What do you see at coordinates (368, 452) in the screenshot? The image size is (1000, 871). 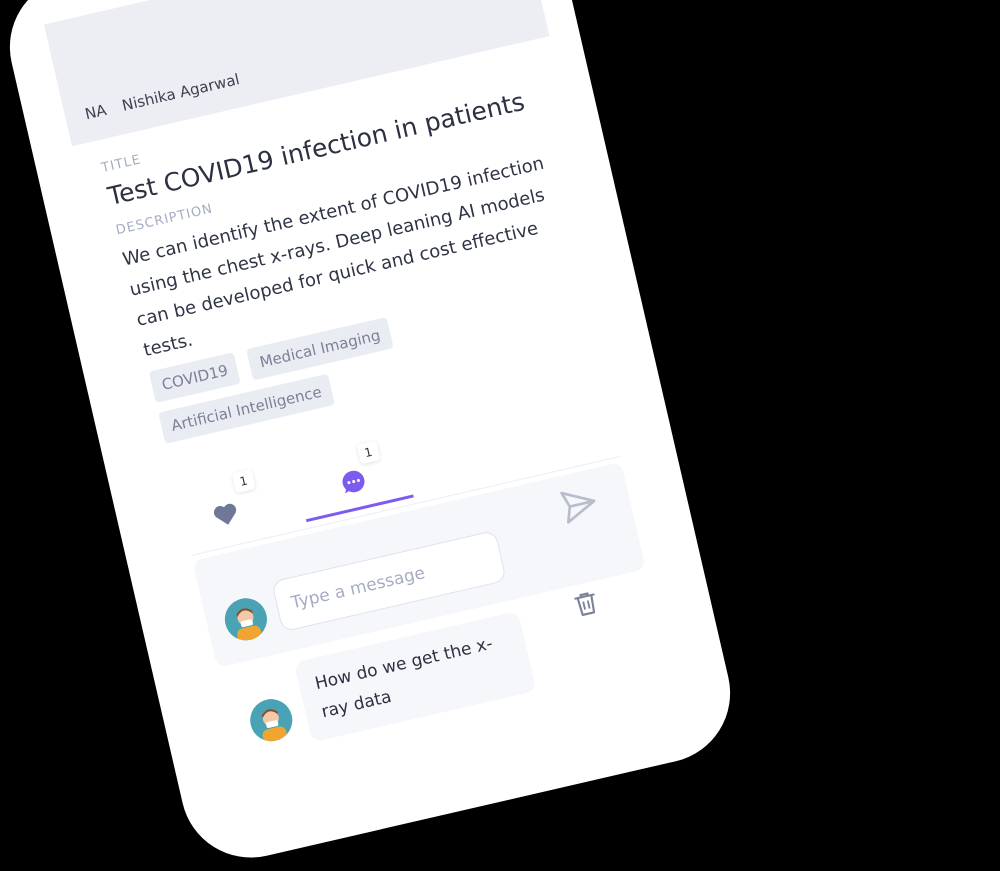 I see `comments-count: 1` at bounding box center [368, 452].